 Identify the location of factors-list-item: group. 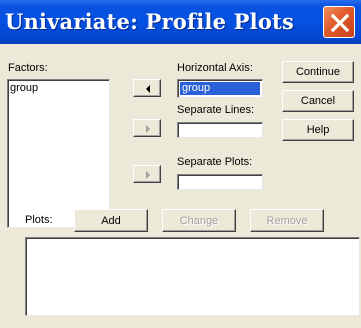
(24, 88).